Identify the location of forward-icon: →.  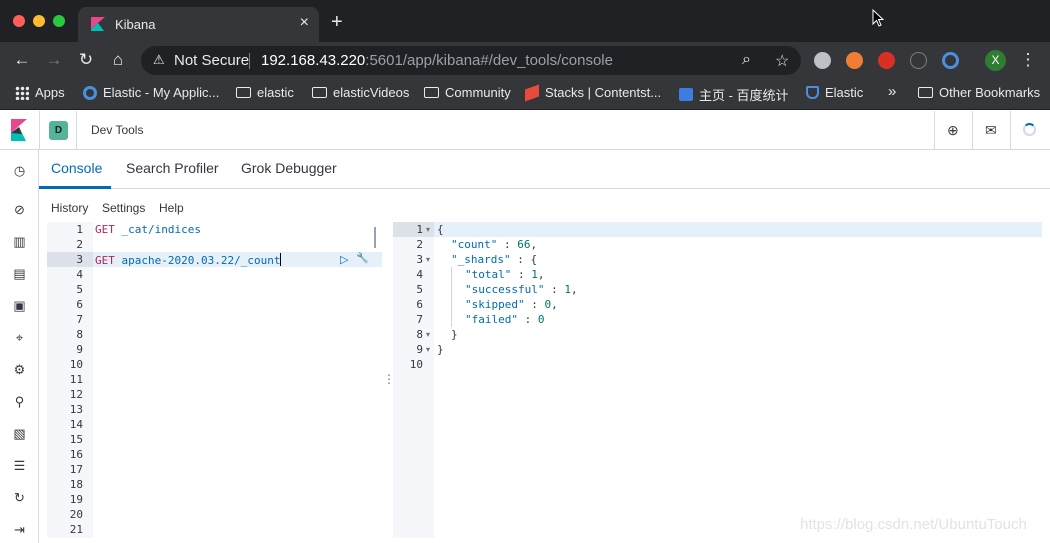
(54, 60).